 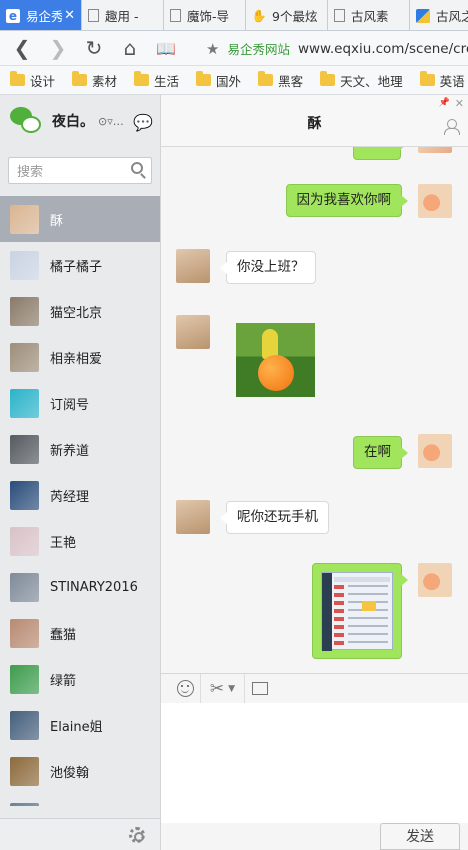 What do you see at coordinates (423, 15) in the screenshot?
I see `colorful-icon` at bounding box center [423, 15].